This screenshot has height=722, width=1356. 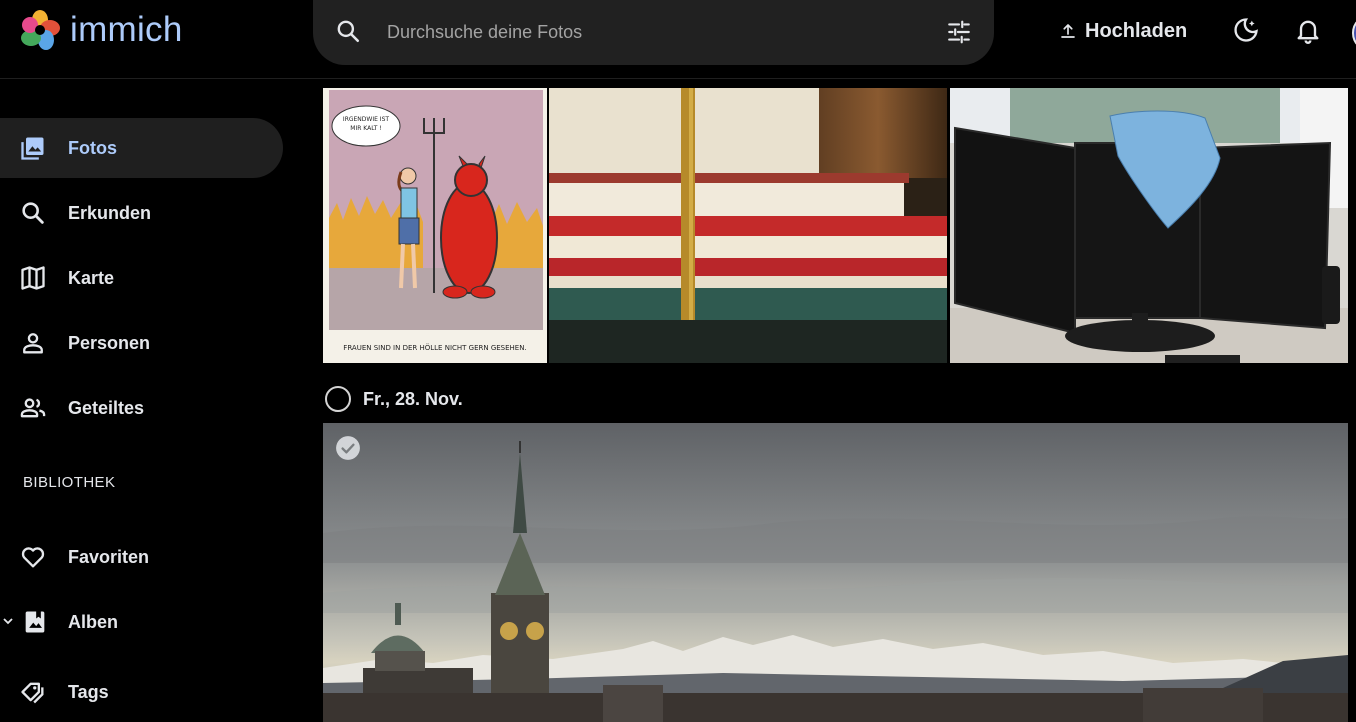 What do you see at coordinates (1136, 30) in the screenshot?
I see `upload-label: Hochladen` at bounding box center [1136, 30].